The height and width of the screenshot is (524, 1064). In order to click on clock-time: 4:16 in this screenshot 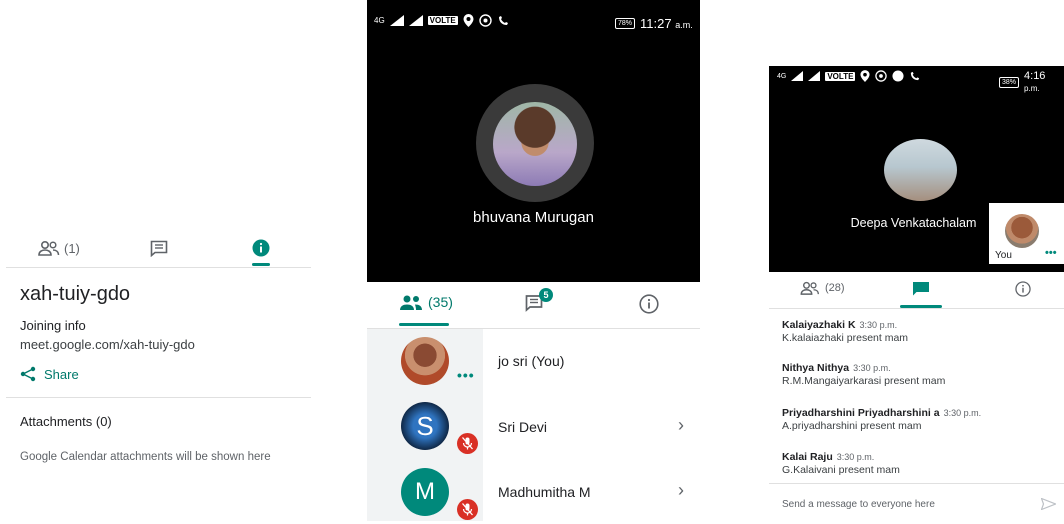, I will do `click(1035, 76)`.